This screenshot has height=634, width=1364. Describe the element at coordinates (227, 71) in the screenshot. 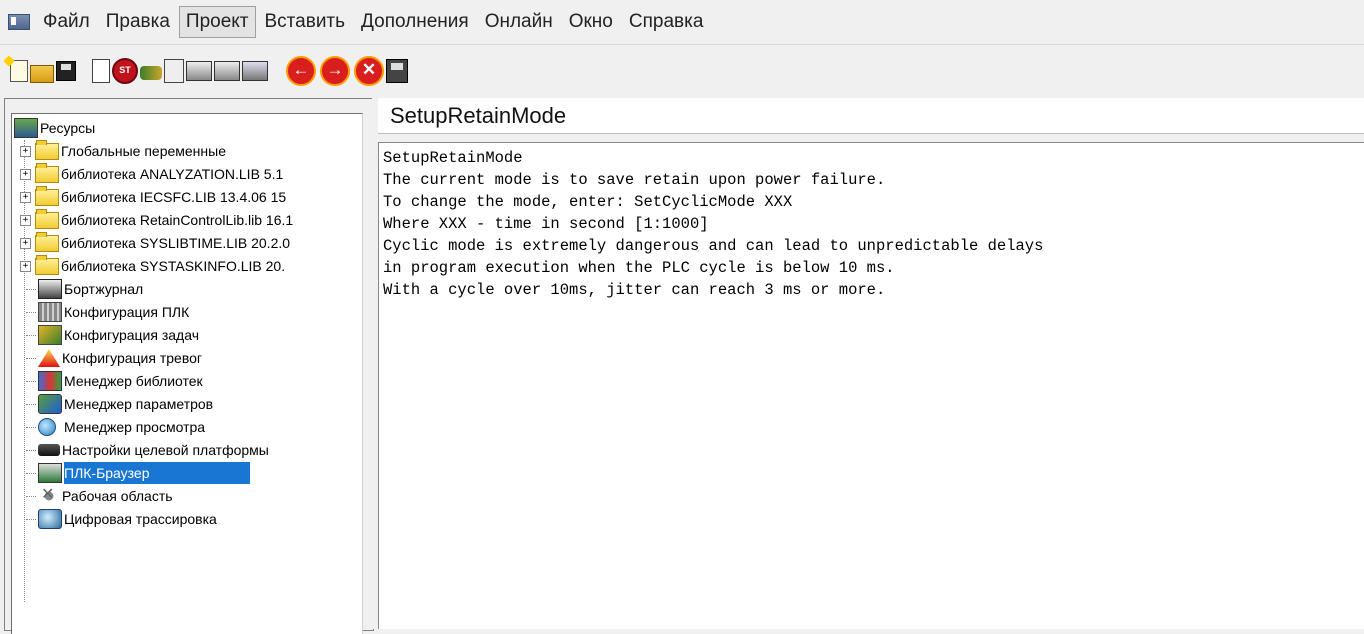

I see `printer-setup-icon` at that location.